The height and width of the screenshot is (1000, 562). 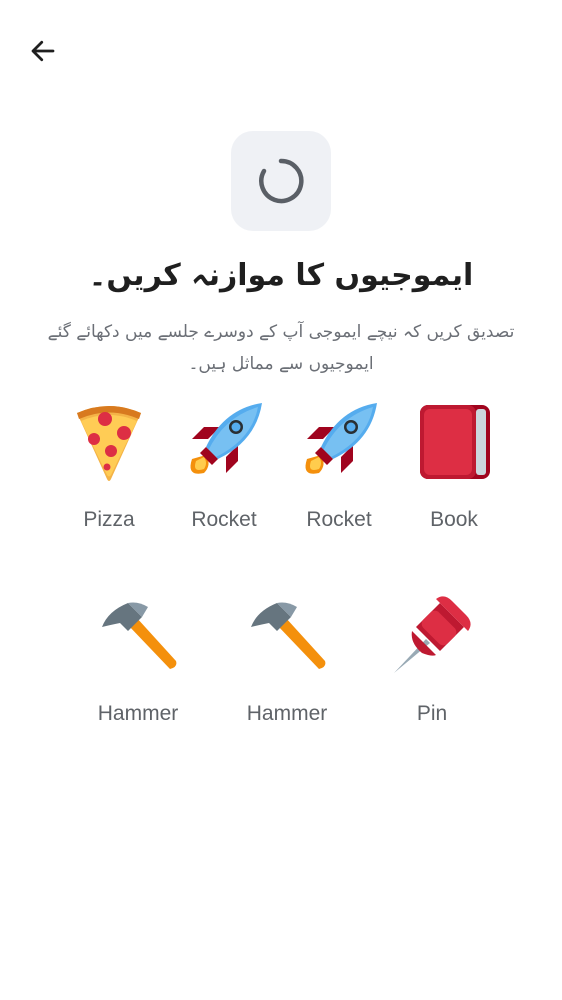 I want to click on pizza-icon, so click(x=109, y=443).